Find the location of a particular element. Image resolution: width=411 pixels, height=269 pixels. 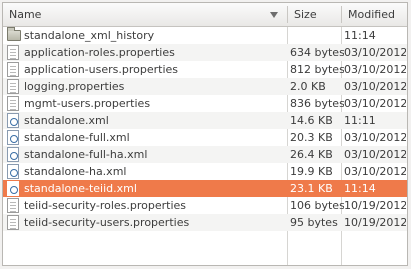

column-size-label: Size is located at coordinates (305, 14).